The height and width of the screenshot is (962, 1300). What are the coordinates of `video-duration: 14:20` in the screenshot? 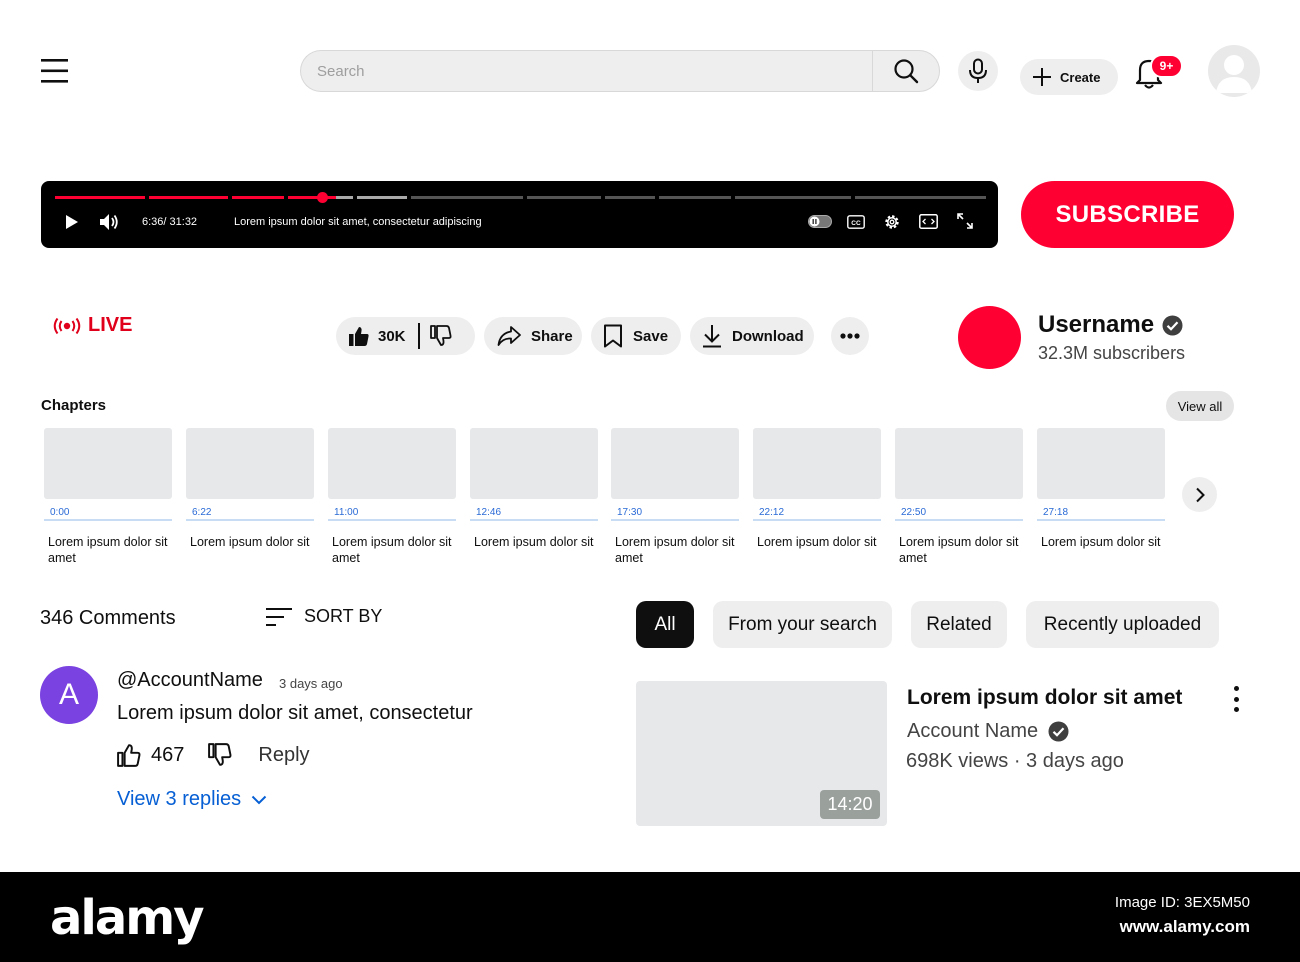 It's located at (850, 804).